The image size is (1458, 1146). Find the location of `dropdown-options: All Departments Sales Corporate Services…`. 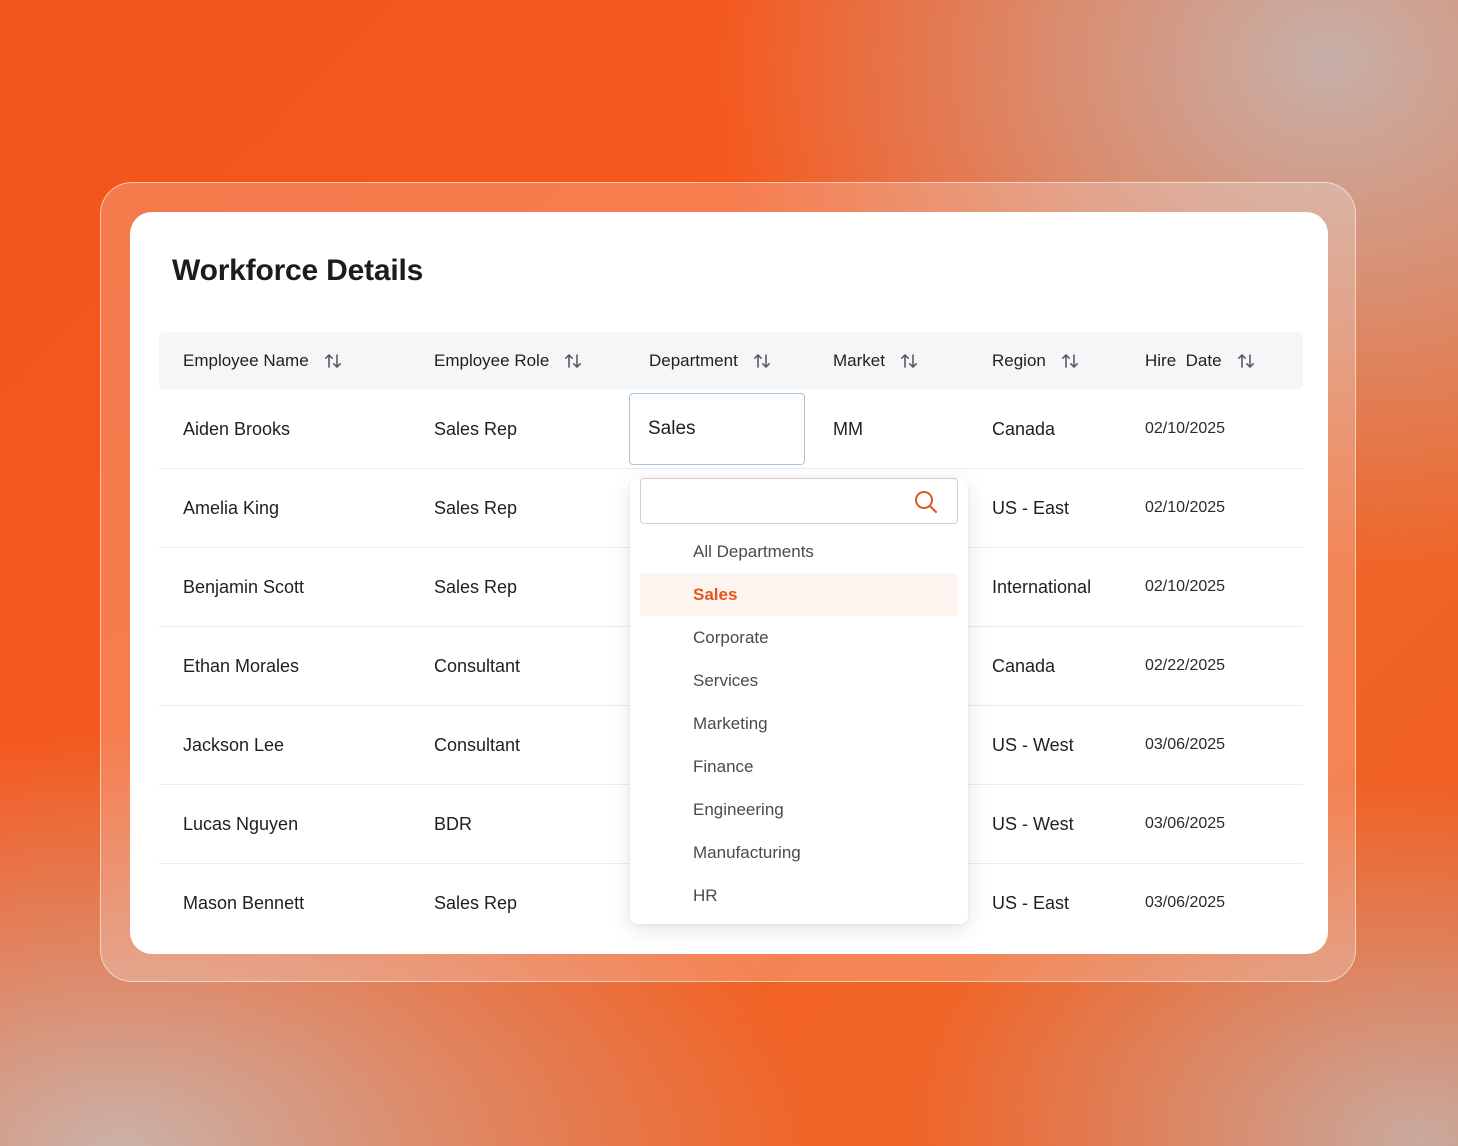

dropdown-options: All Departments Sales Corporate Services… is located at coordinates (799, 723).